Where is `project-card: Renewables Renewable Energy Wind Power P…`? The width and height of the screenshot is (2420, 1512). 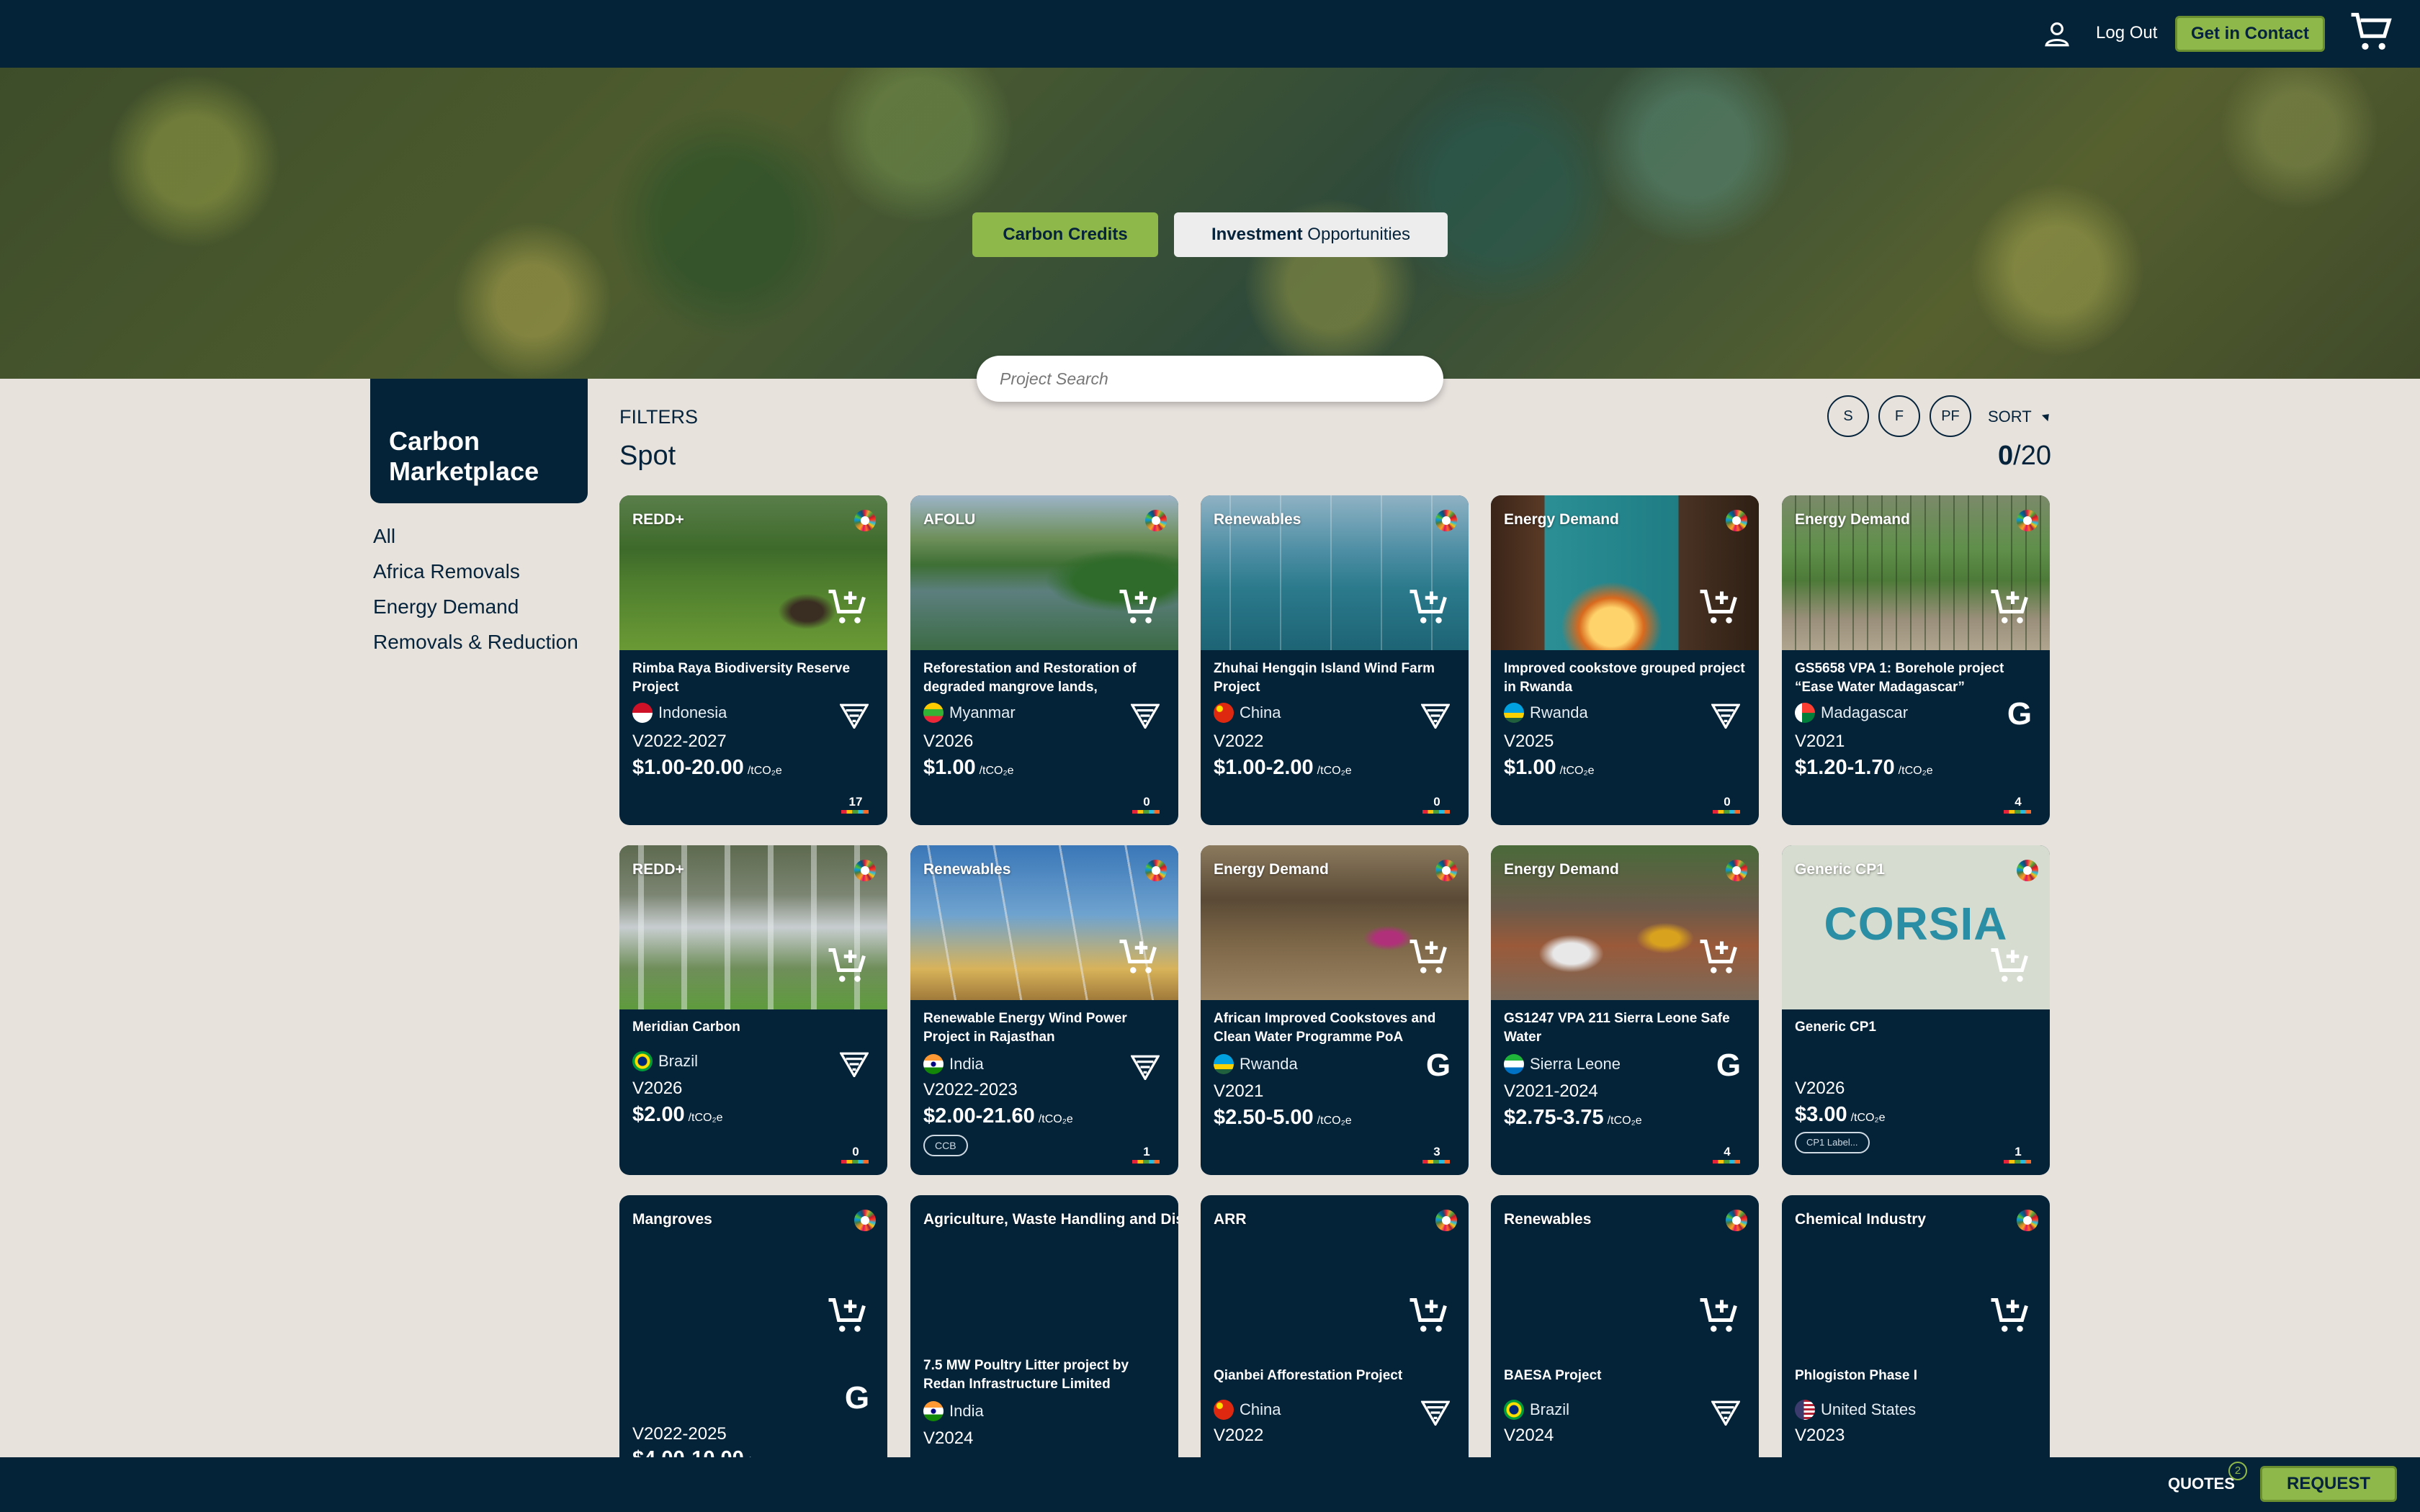 project-card: Renewables Renewable Energy Wind Power P… is located at coordinates (1044, 1010).